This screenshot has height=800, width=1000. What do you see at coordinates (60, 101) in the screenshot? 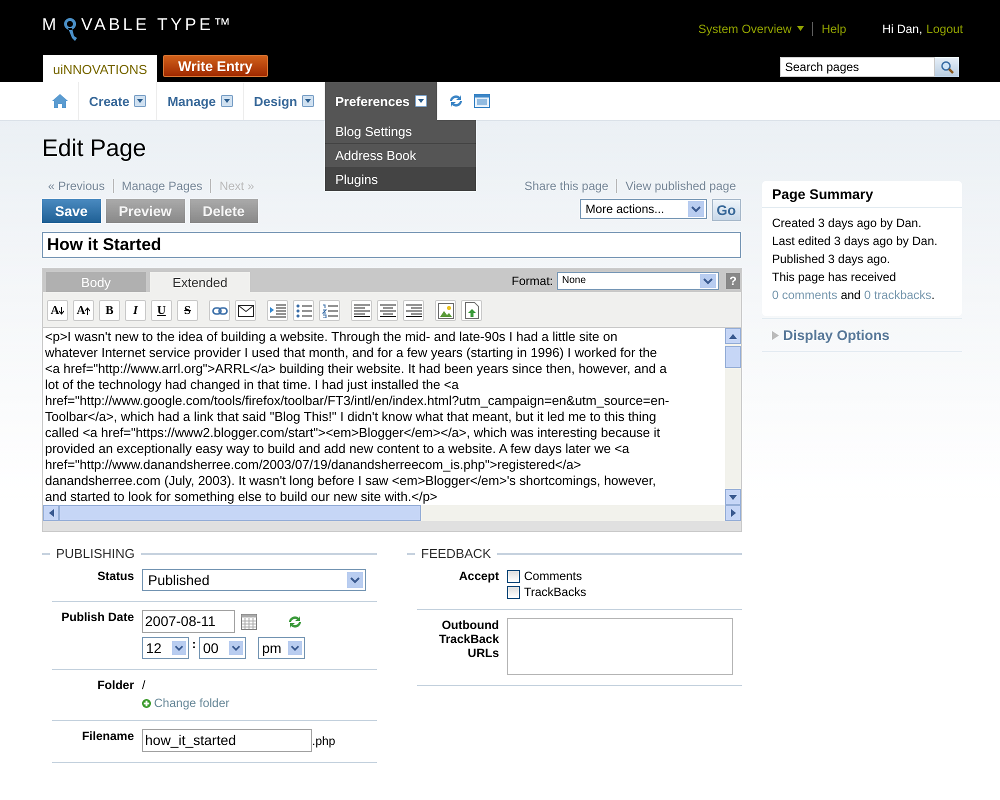
I see `home-icon` at bounding box center [60, 101].